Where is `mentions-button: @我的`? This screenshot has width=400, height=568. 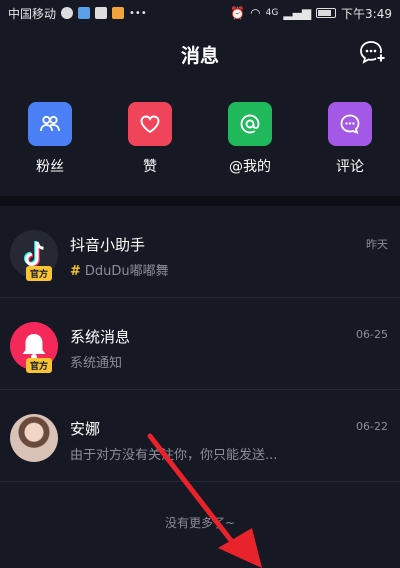 mentions-button: @我的 is located at coordinates (250, 142).